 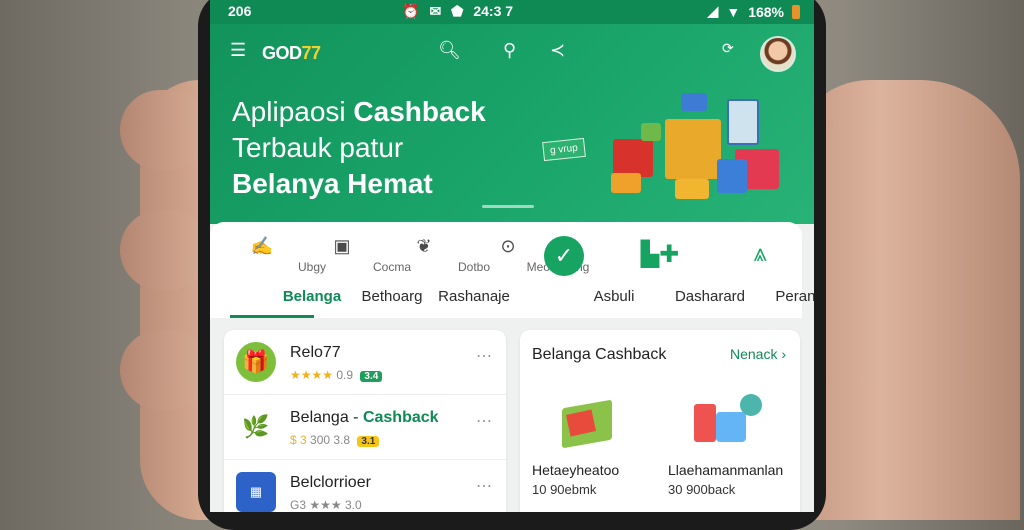 I want to click on app-logo: GOD77, so click(x=291, y=53).